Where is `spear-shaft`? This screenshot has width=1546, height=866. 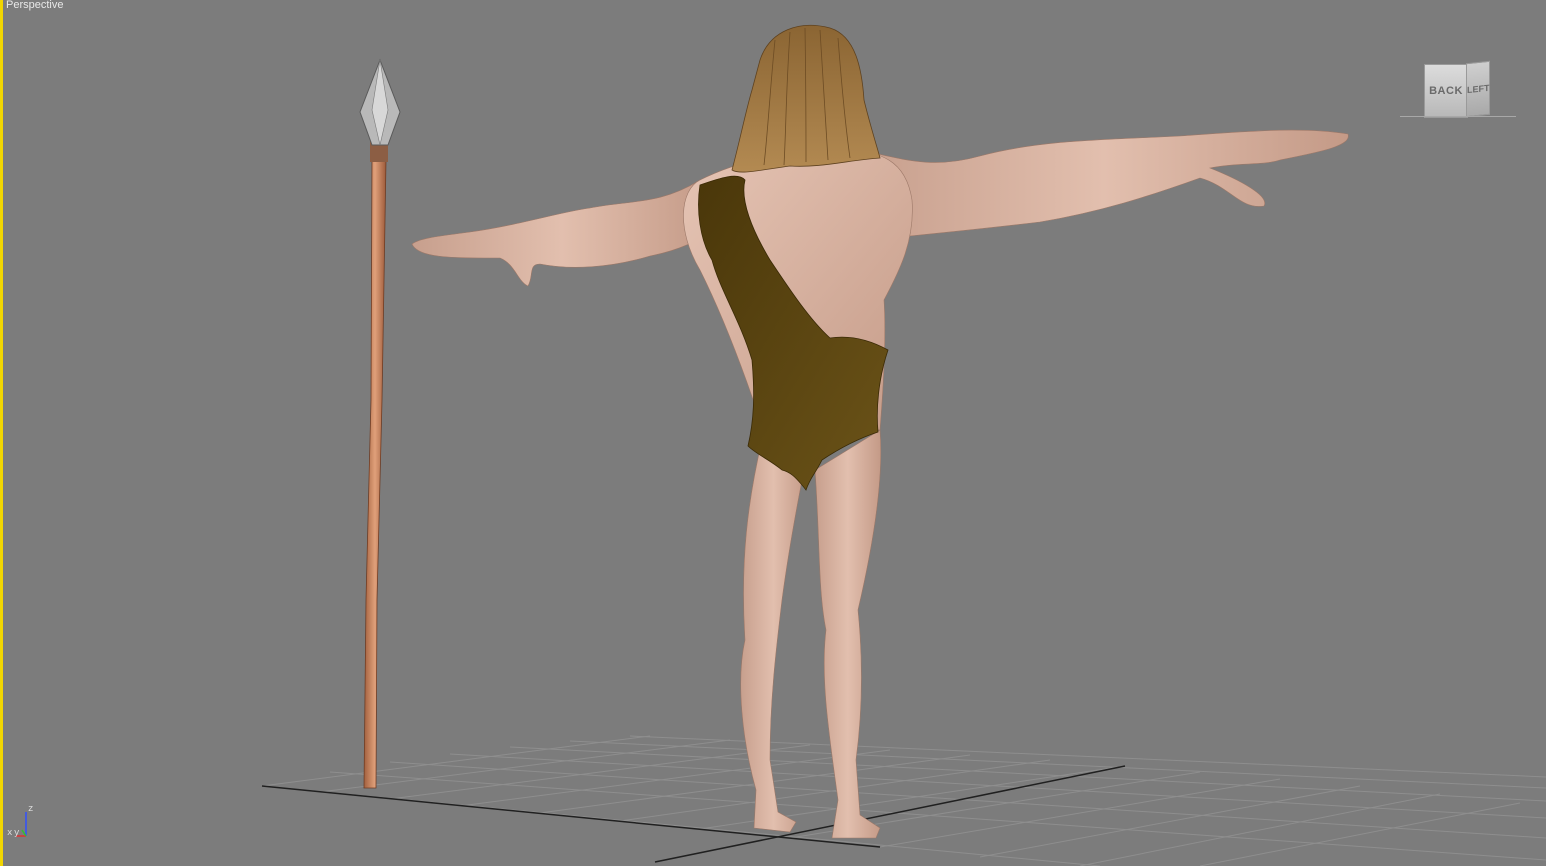 spear-shaft is located at coordinates (375, 474).